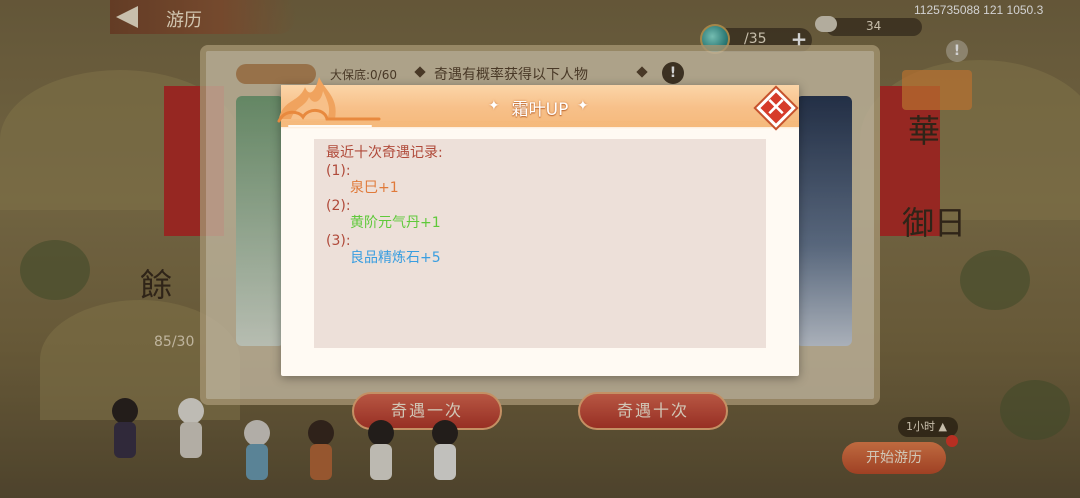 The width and height of the screenshot is (1080, 498). I want to click on record-item: 良品精炼石+5, so click(395, 258).